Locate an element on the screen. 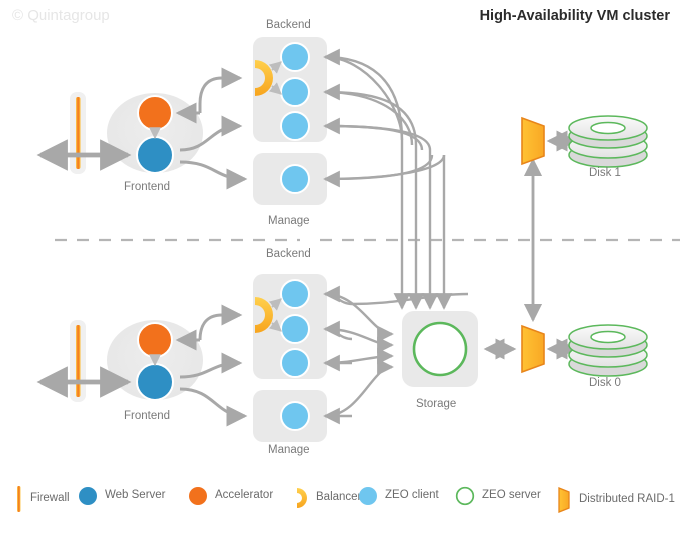  raid-trapezoid-top is located at coordinates (533, 141).